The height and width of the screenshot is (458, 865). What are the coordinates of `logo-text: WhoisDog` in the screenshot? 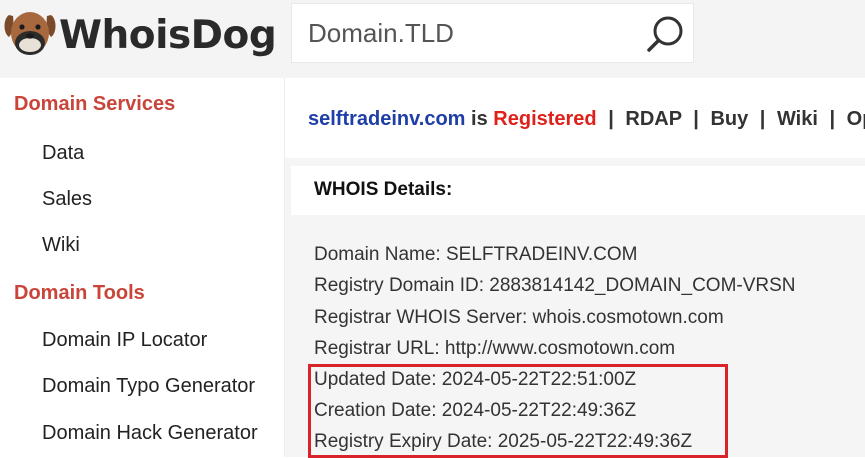 It's located at (168, 35).